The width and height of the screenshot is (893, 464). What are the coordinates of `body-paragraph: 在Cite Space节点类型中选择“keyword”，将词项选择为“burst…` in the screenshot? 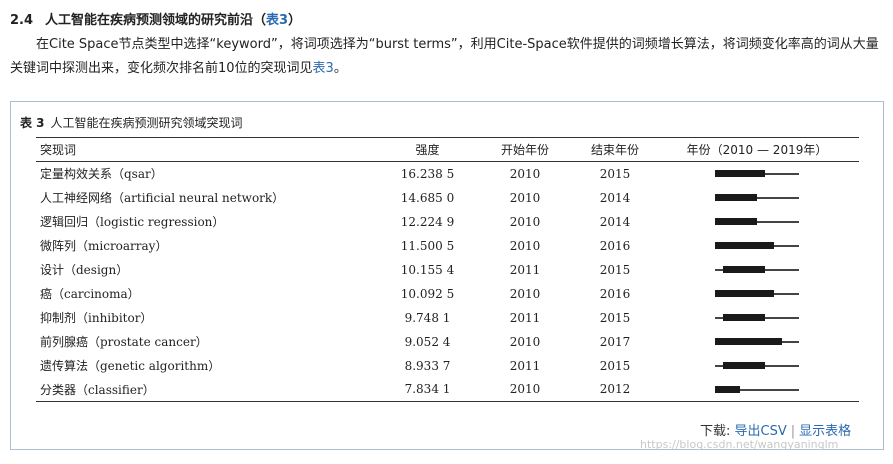 It's located at (444, 56).